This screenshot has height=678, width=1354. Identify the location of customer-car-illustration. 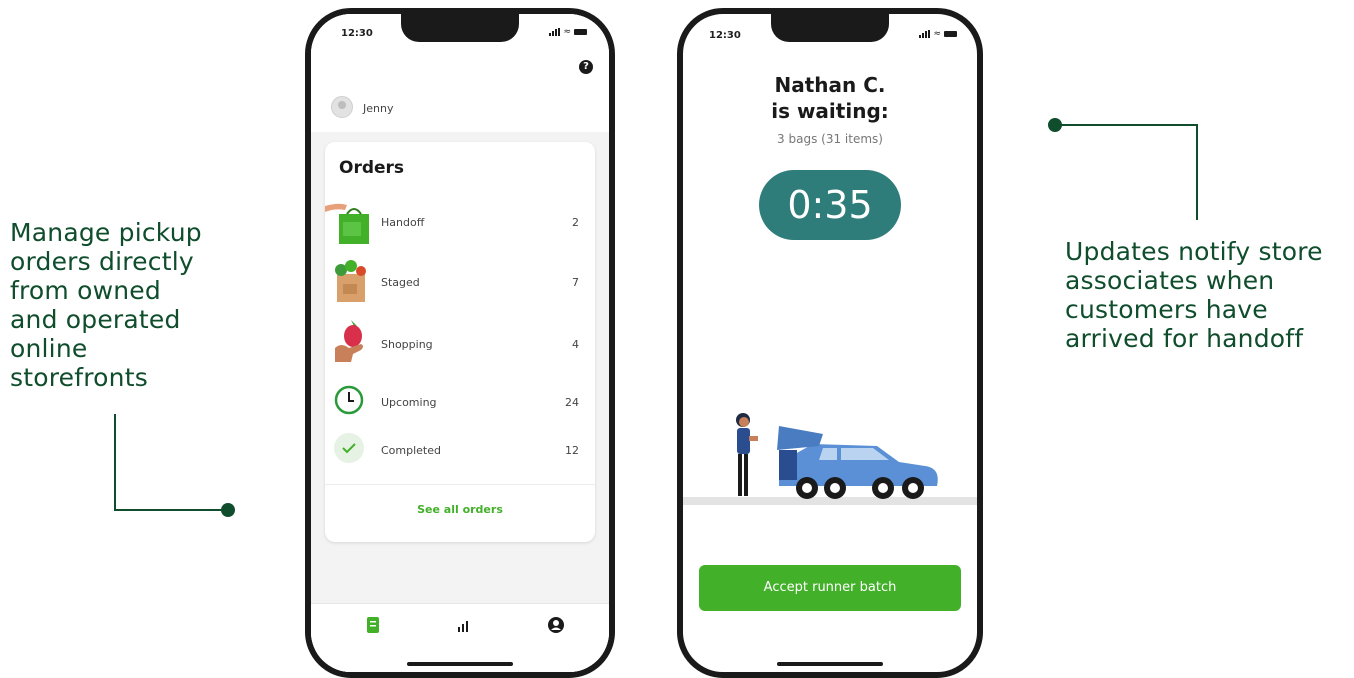
(837, 456).